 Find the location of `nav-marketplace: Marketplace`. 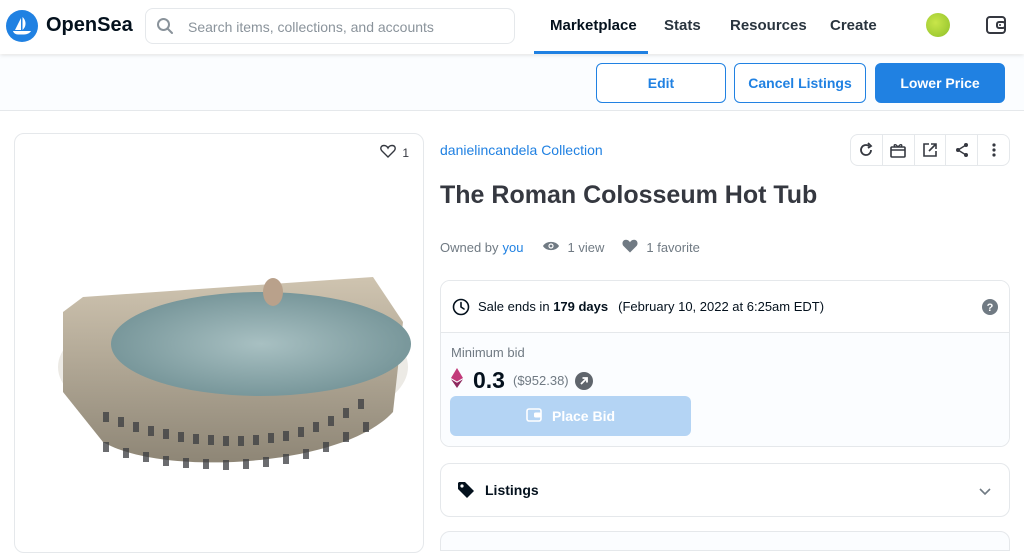

nav-marketplace: Marketplace is located at coordinates (593, 27).